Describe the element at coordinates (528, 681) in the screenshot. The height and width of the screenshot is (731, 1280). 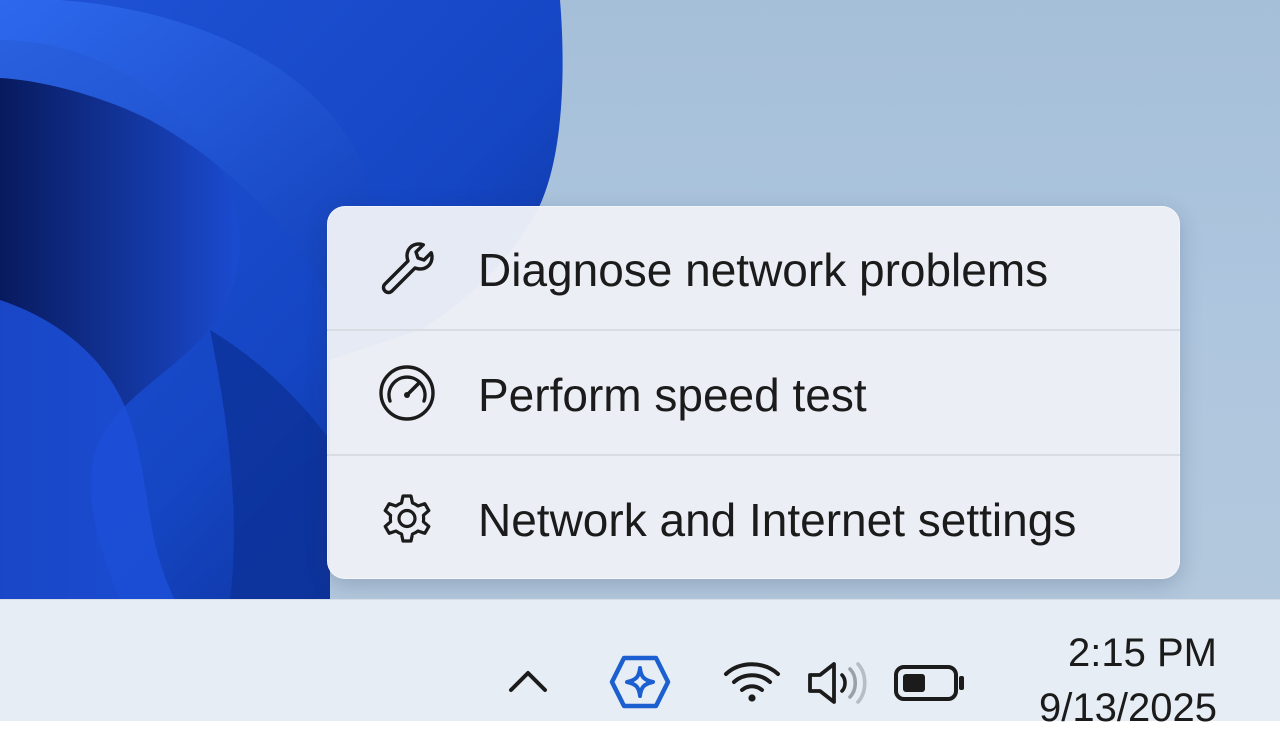
I see `chevron-up-icon` at that location.